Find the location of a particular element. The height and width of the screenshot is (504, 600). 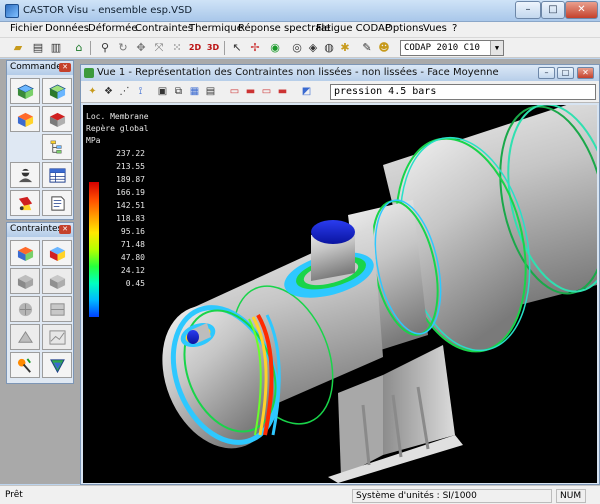

status-message: Prêt is located at coordinates (14, 495).